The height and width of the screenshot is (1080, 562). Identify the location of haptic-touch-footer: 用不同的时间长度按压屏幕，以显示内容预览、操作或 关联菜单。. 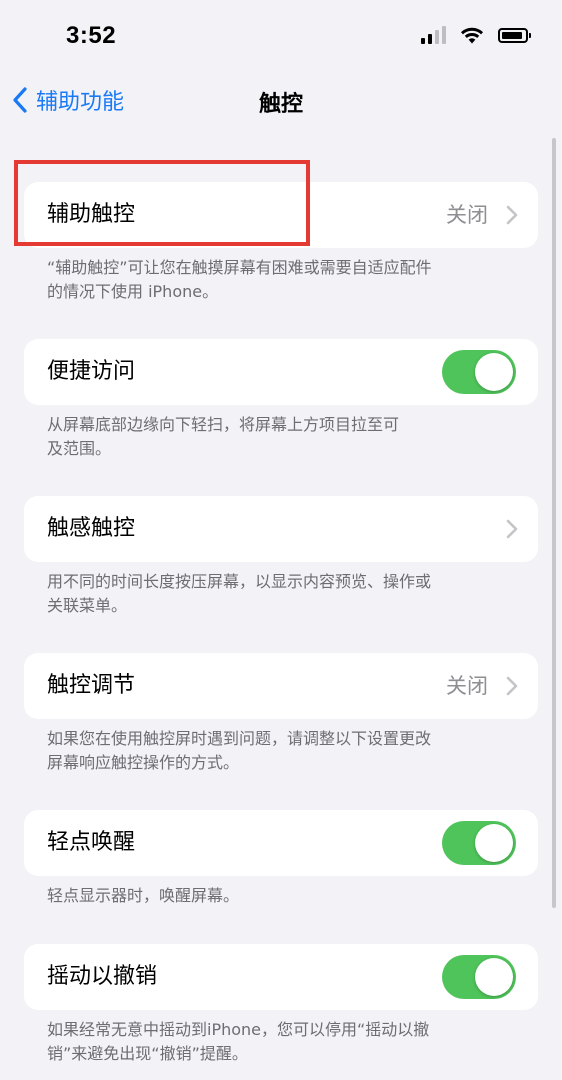
(239, 593).